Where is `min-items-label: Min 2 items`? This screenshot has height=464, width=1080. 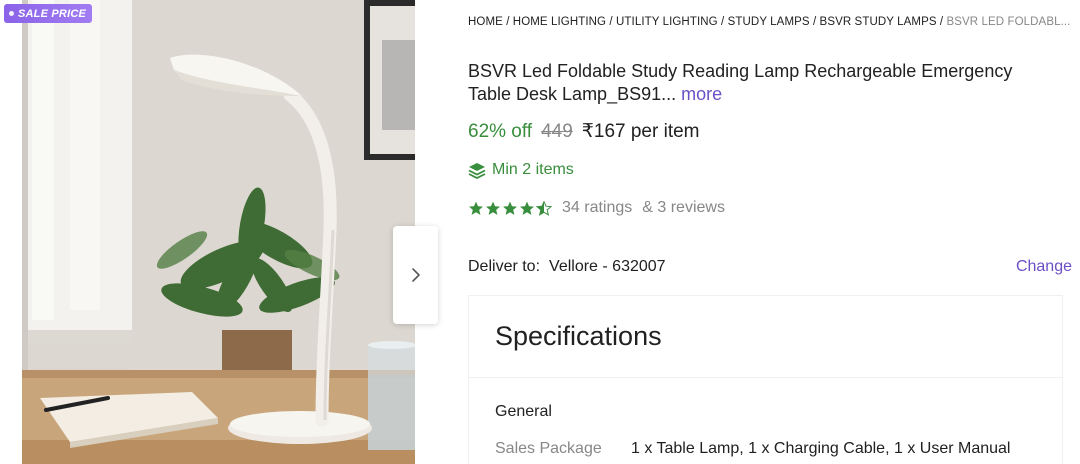 min-items-label: Min 2 items is located at coordinates (533, 169).